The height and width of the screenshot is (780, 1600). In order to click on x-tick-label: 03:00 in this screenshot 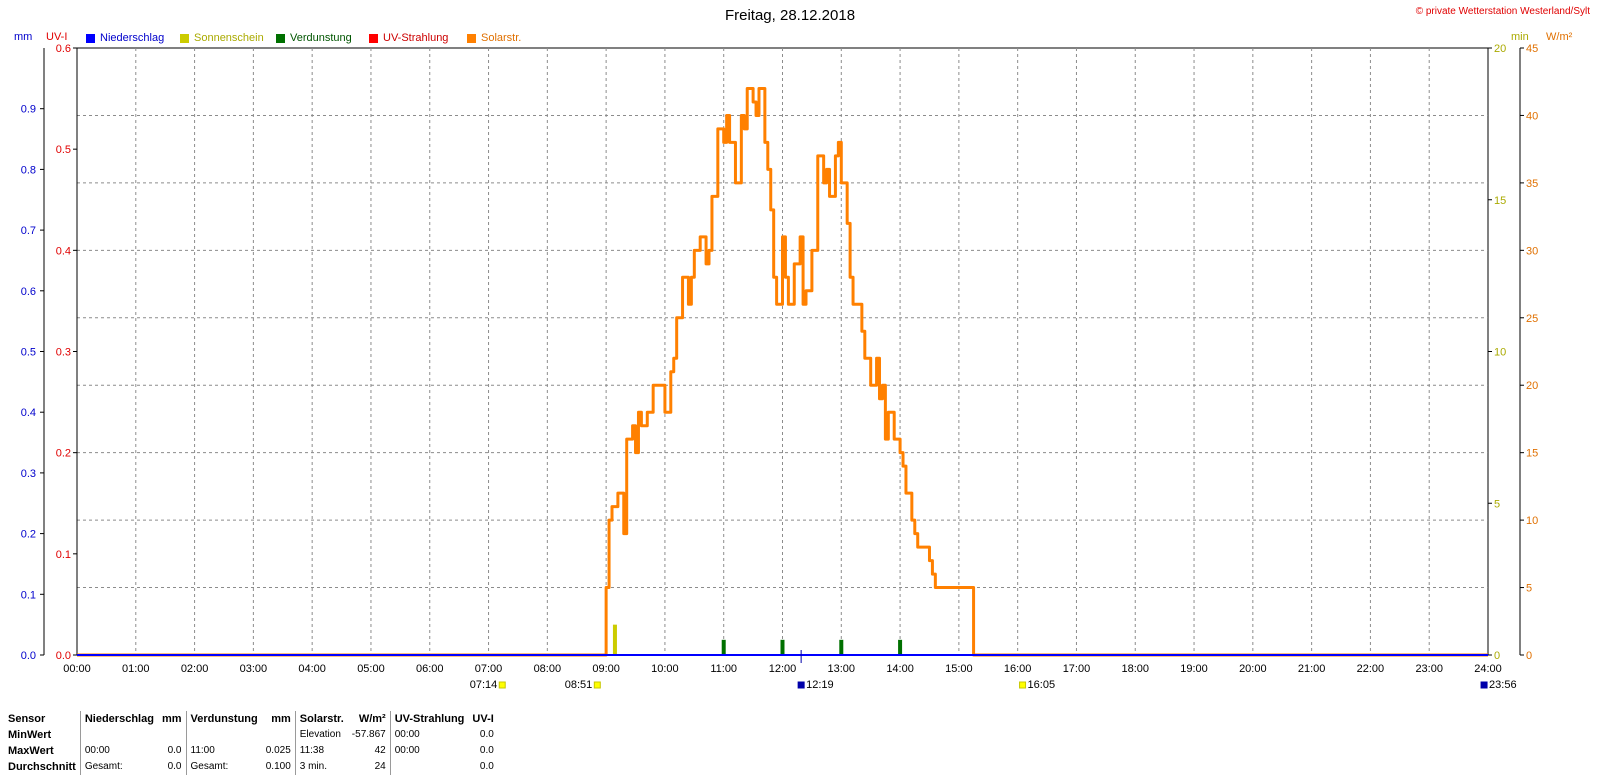, I will do `click(254, 669)`.